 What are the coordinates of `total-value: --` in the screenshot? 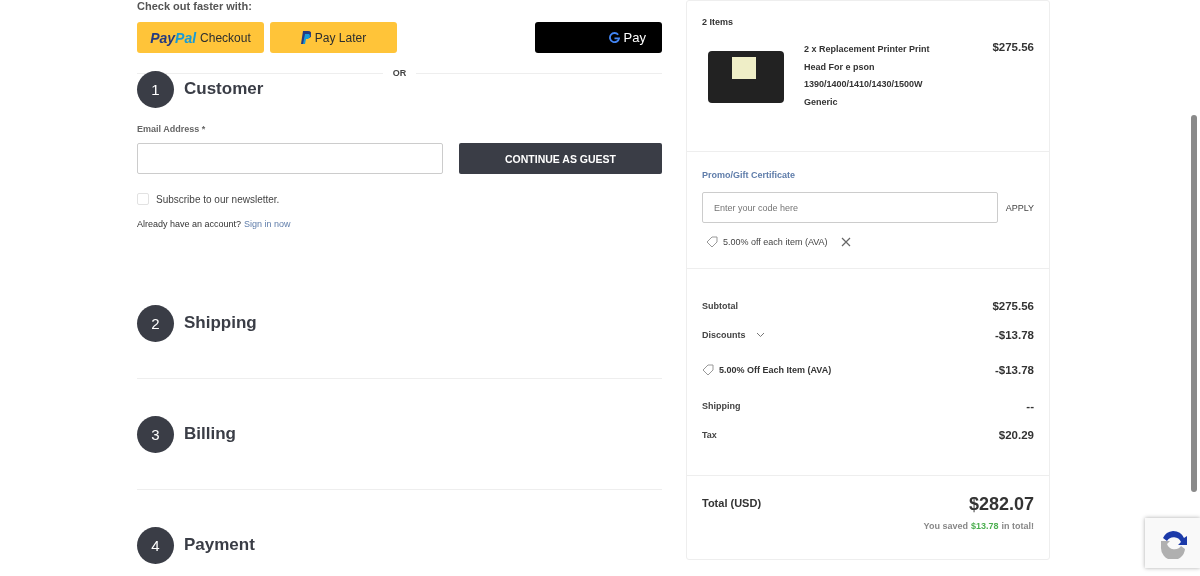 It's located at (1030, 405).